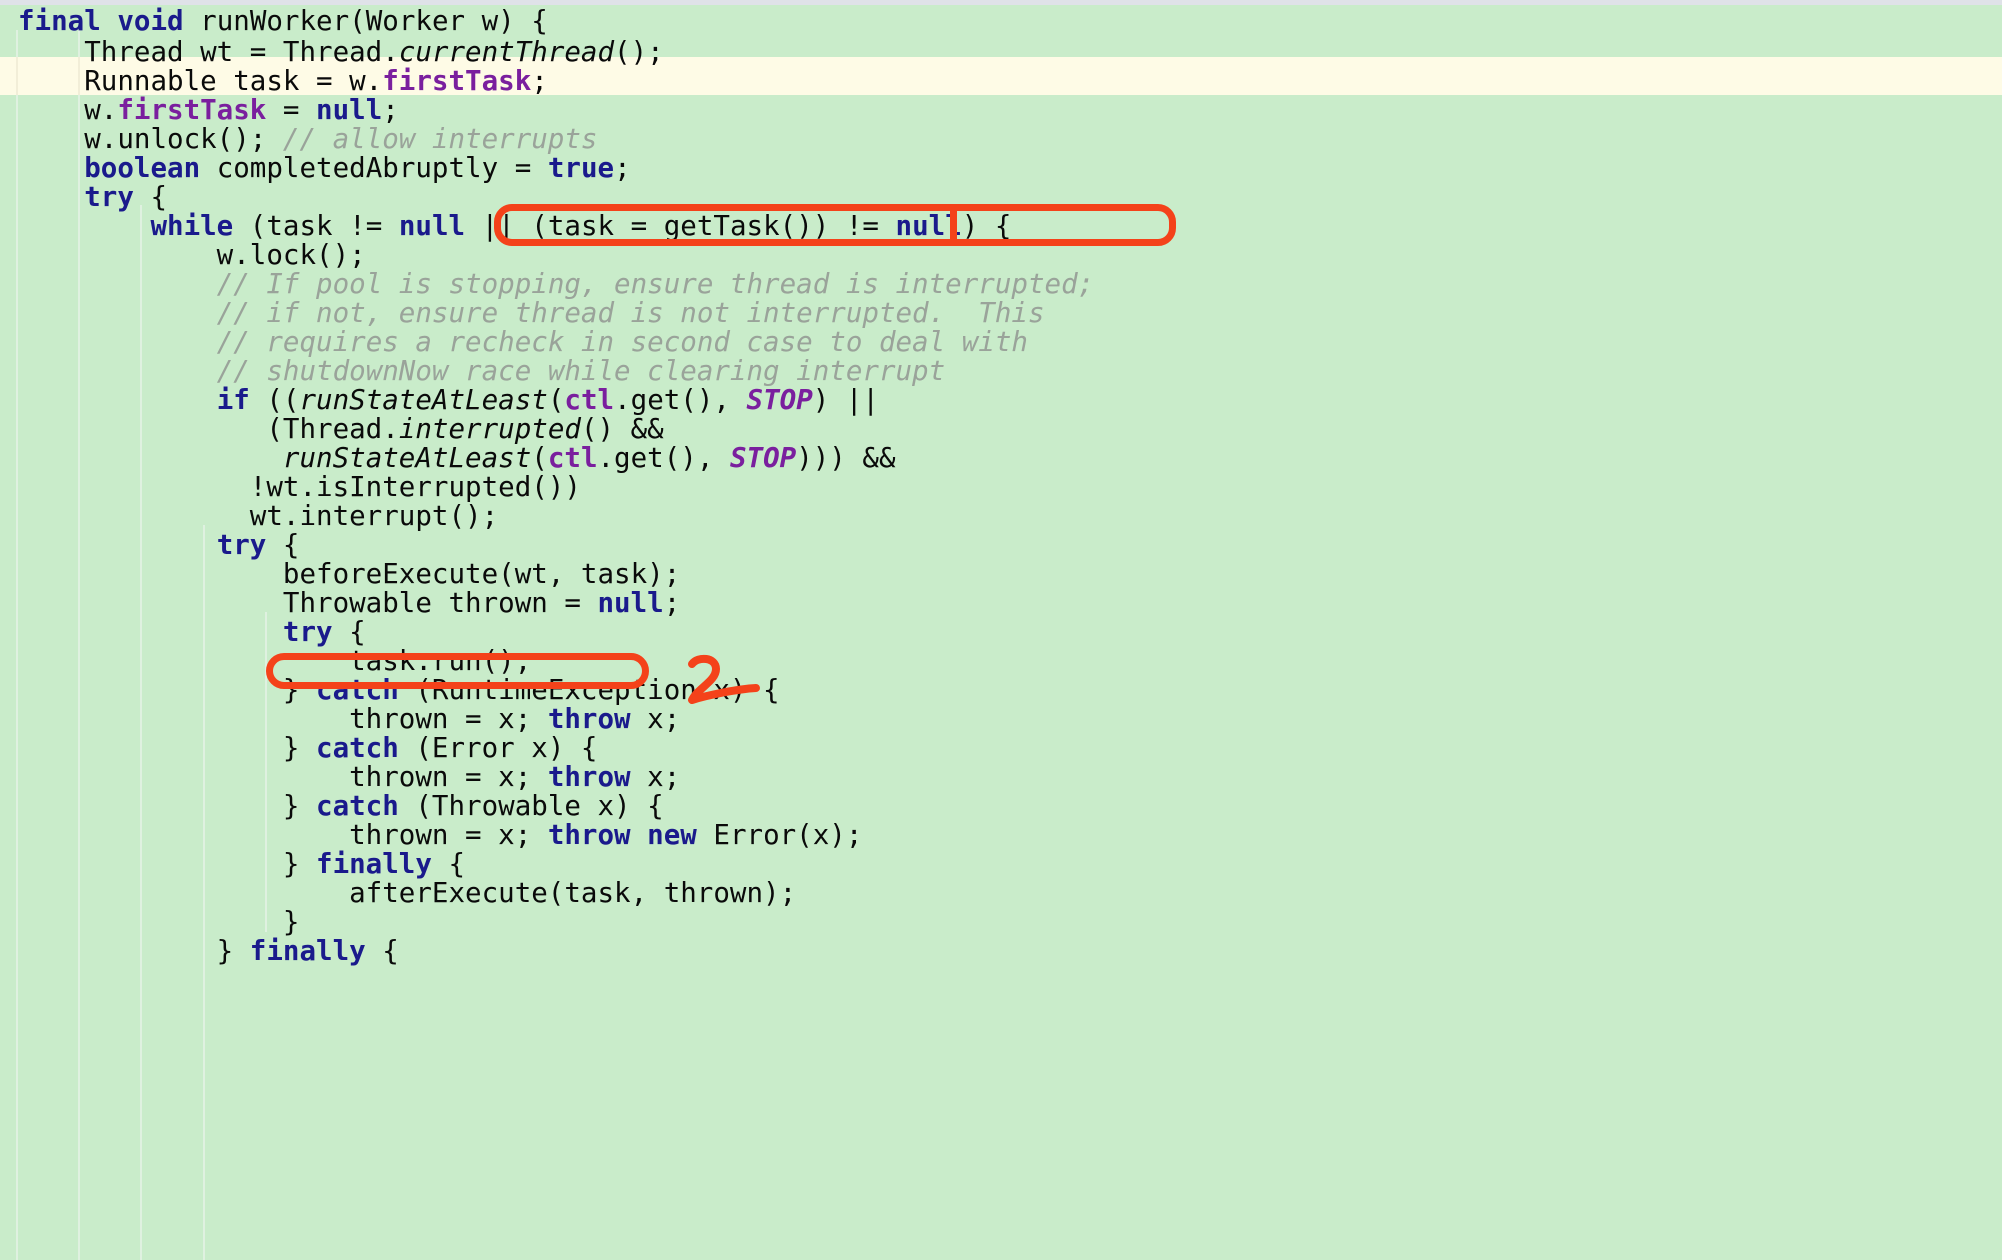 This screenshot has height=1260, width=2002. Describe the element at coordinates (639, 52) in the screenshot. I see `code-token-pl: ();` at that location.